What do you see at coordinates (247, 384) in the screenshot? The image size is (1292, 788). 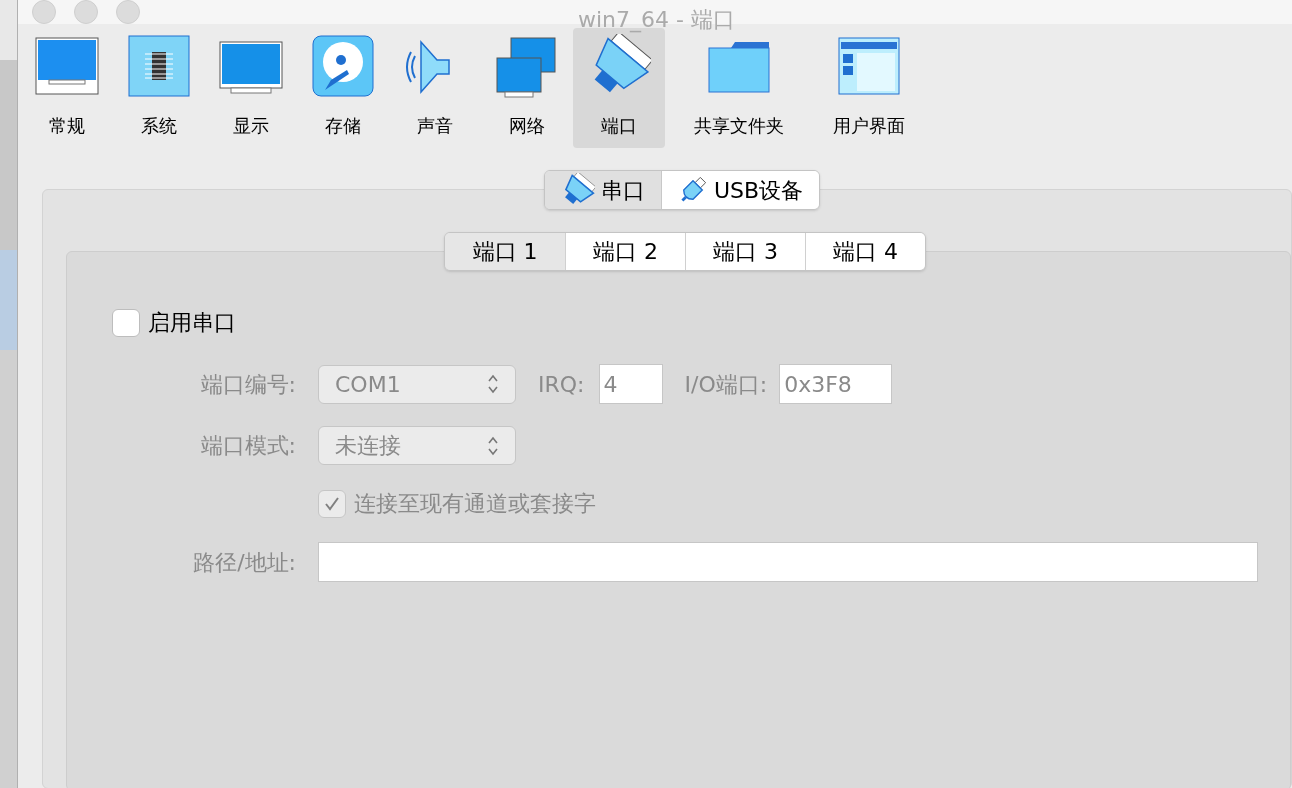 I see `field-label: 端口编号:` at bounding box center [247, 384].